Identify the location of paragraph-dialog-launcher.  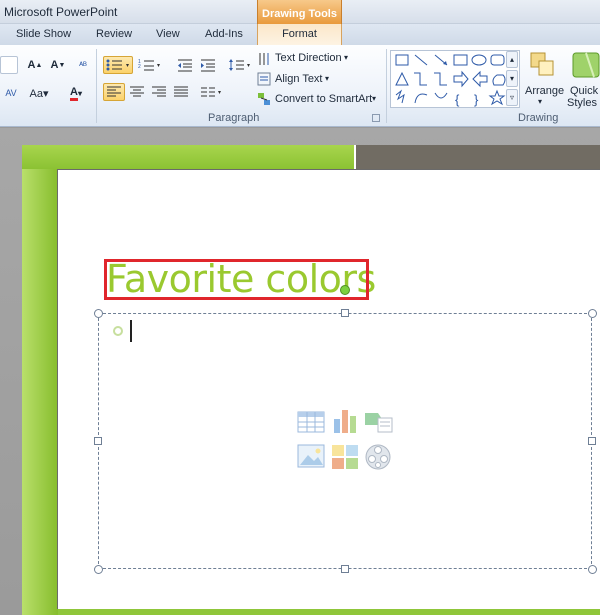
(376, 118).